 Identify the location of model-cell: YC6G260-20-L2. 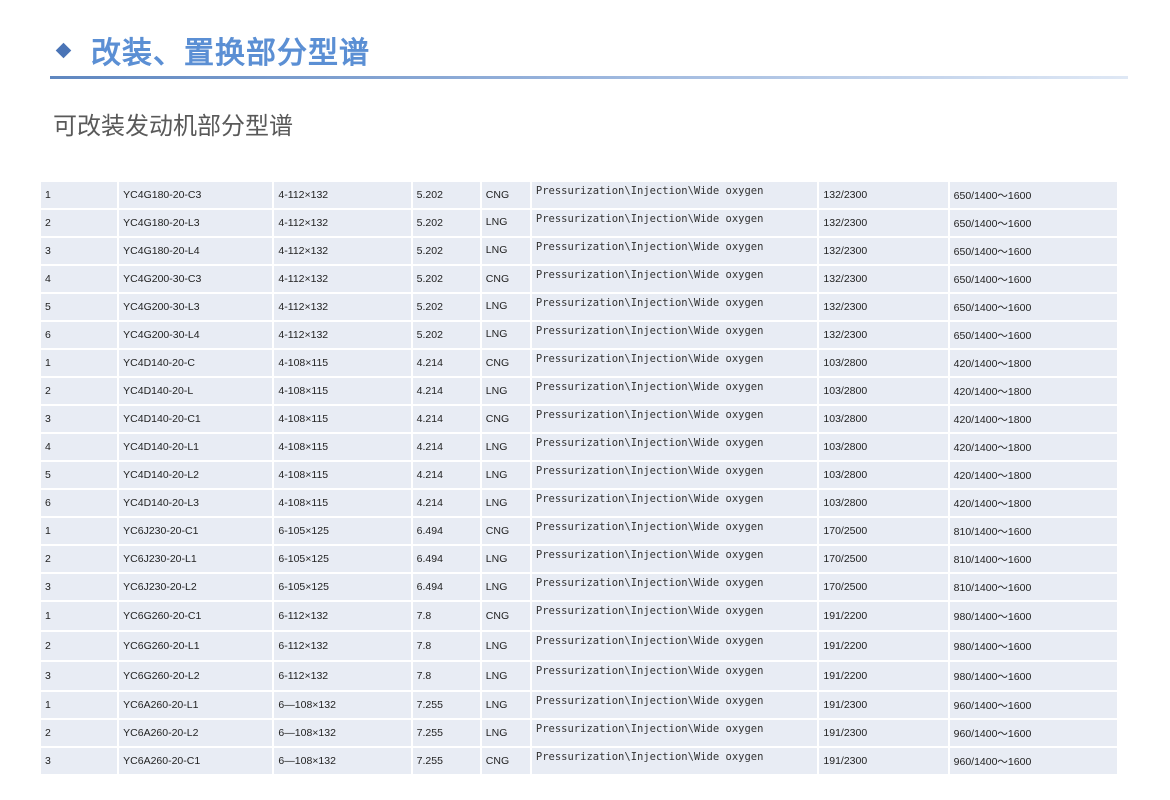
(196, 676).